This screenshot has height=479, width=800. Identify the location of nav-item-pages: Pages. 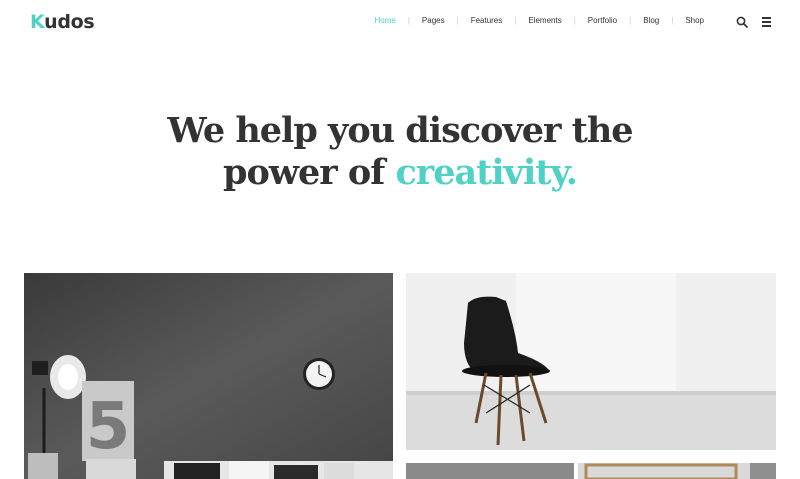
(433, 20).